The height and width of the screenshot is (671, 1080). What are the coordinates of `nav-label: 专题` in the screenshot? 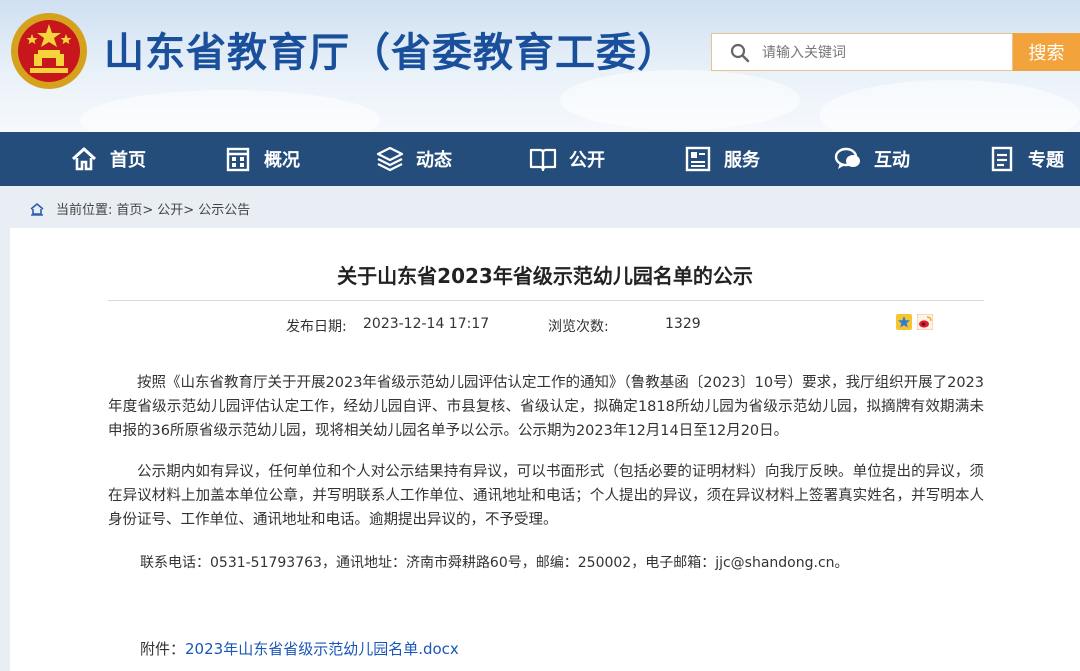 It's located at (1046, 160).